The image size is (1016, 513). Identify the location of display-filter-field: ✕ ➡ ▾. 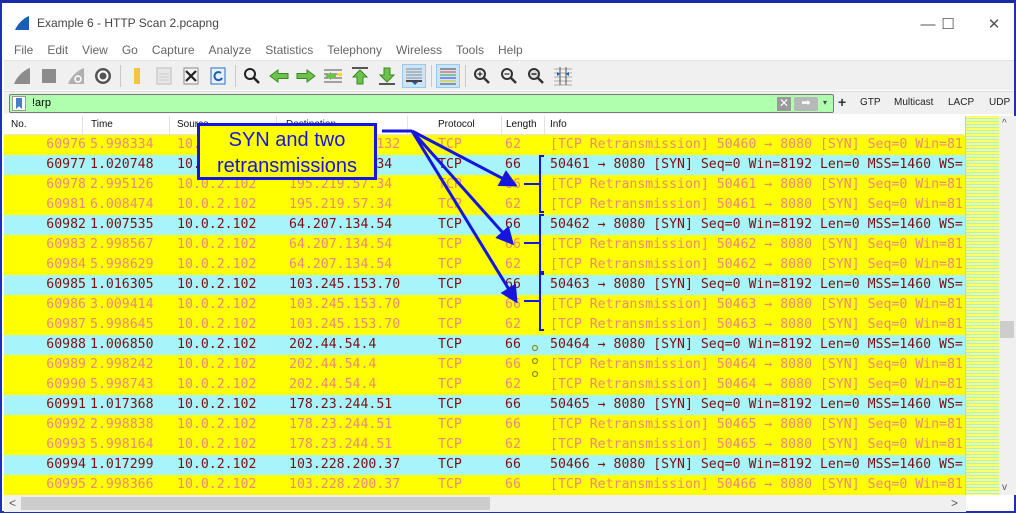
(421, 103).